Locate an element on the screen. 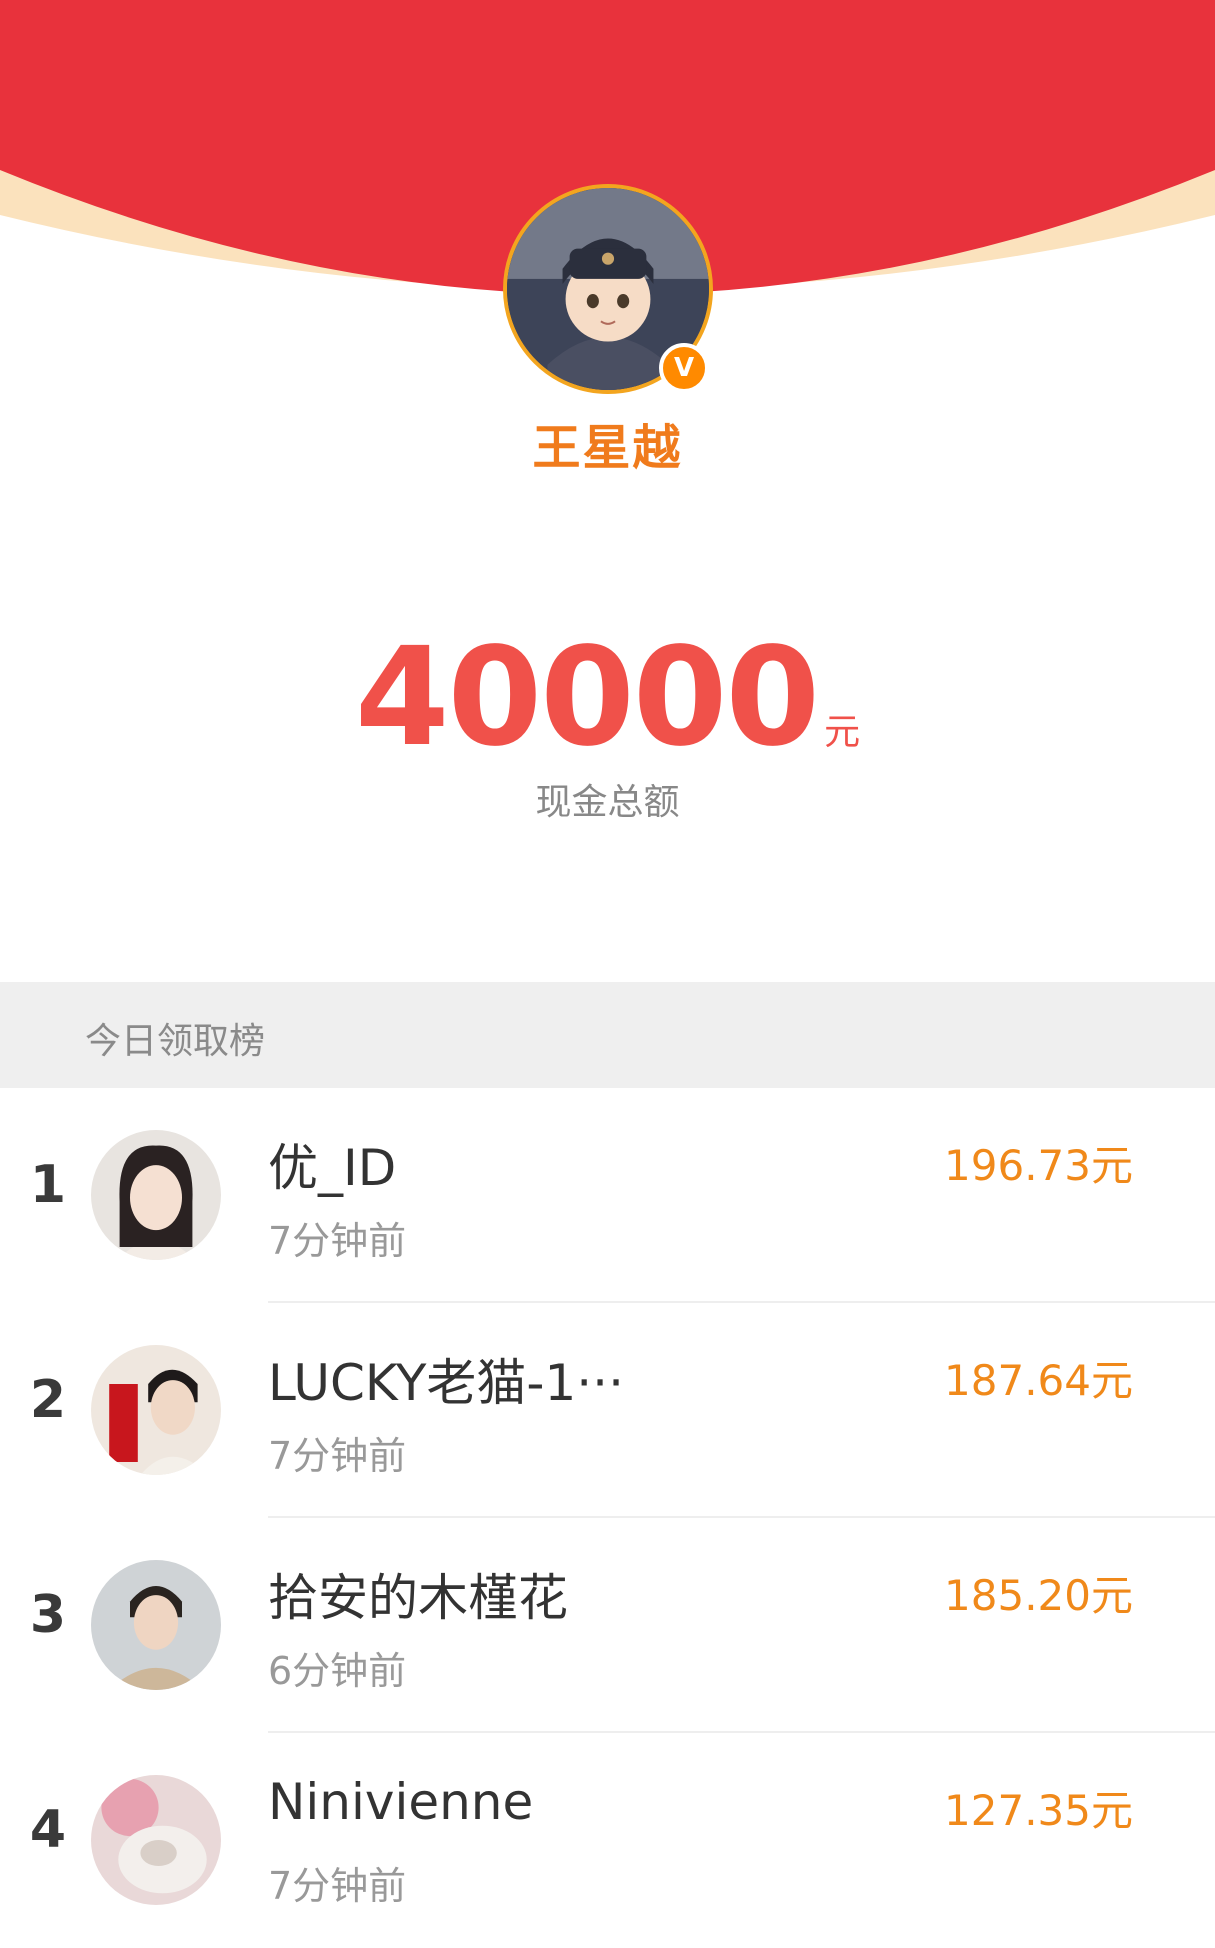 Image resolution: width=1215 pixels, height=1948 pixels. rank-number: 1 is located at coordinates (48, 1185).